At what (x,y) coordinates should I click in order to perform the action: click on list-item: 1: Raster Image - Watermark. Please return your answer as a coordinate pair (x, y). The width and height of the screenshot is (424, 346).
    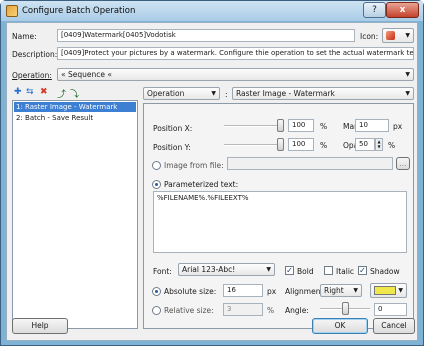
    Looking at the image, I should click on (75, 107).